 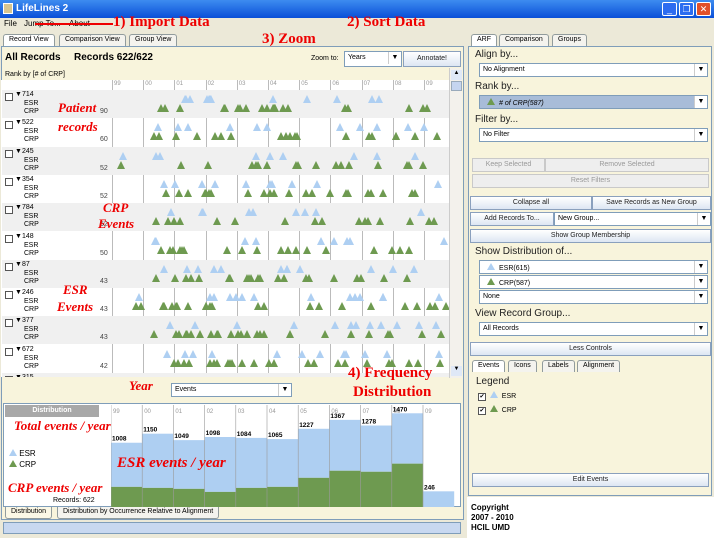 I want to click on record-row: ▼784 ESR CRP 52, so click(x=225, y=217).